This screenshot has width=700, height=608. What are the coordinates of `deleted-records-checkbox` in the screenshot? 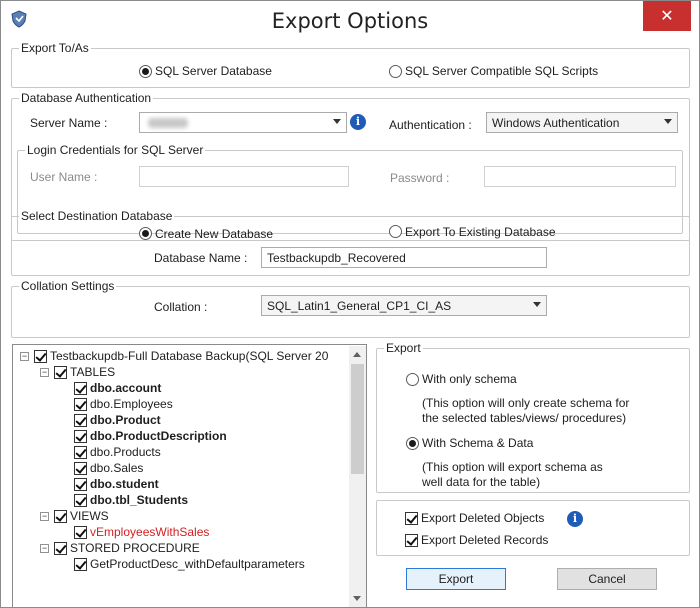 It's located at (411, 540).